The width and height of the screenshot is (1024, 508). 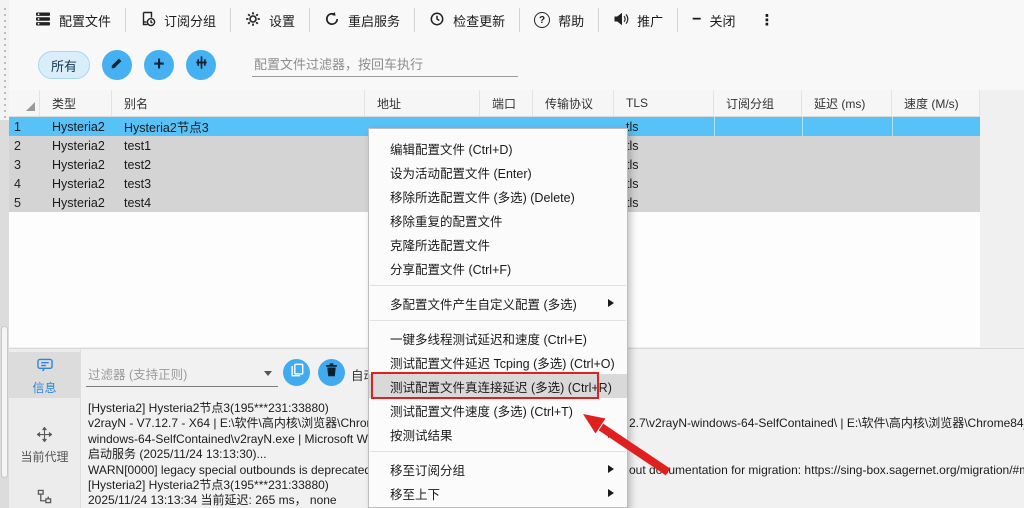 I want to click on column-header: 速度 (M/s), so click(x=936, y=103).